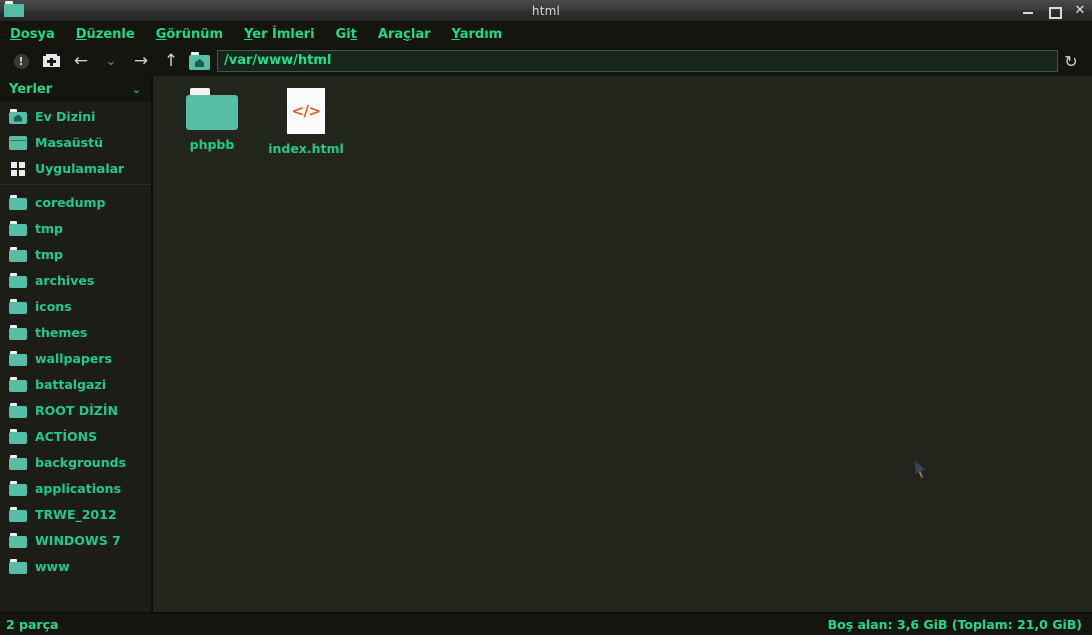  What do you see at coordinates (637, 61) in the screenshot?
I see `path-input: /var/www/html` at bounding box center [637, 61].